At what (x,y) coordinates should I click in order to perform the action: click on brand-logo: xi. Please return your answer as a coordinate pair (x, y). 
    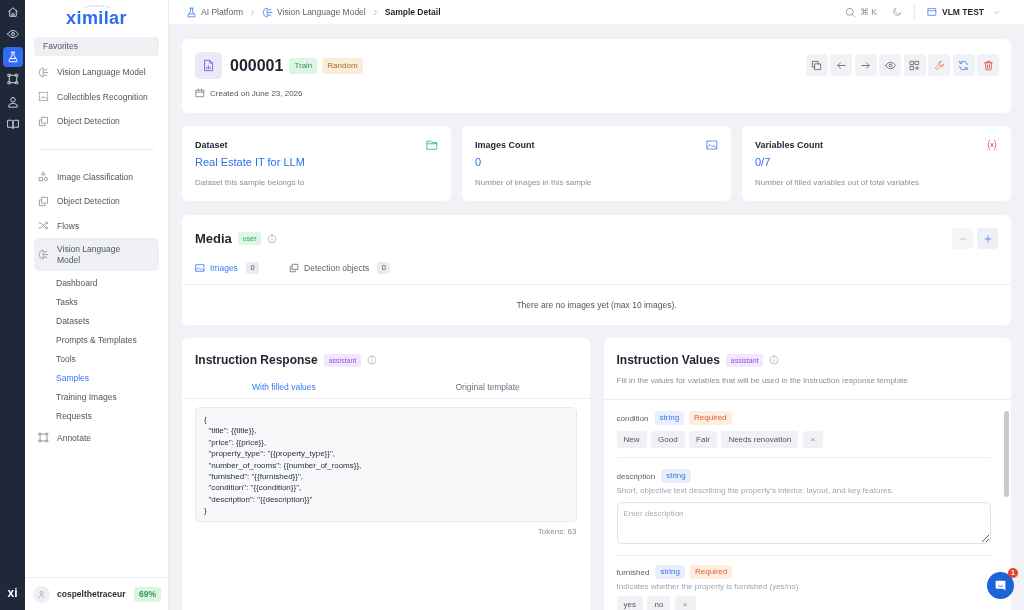
    Looking at the image, I should click on (12, 593).